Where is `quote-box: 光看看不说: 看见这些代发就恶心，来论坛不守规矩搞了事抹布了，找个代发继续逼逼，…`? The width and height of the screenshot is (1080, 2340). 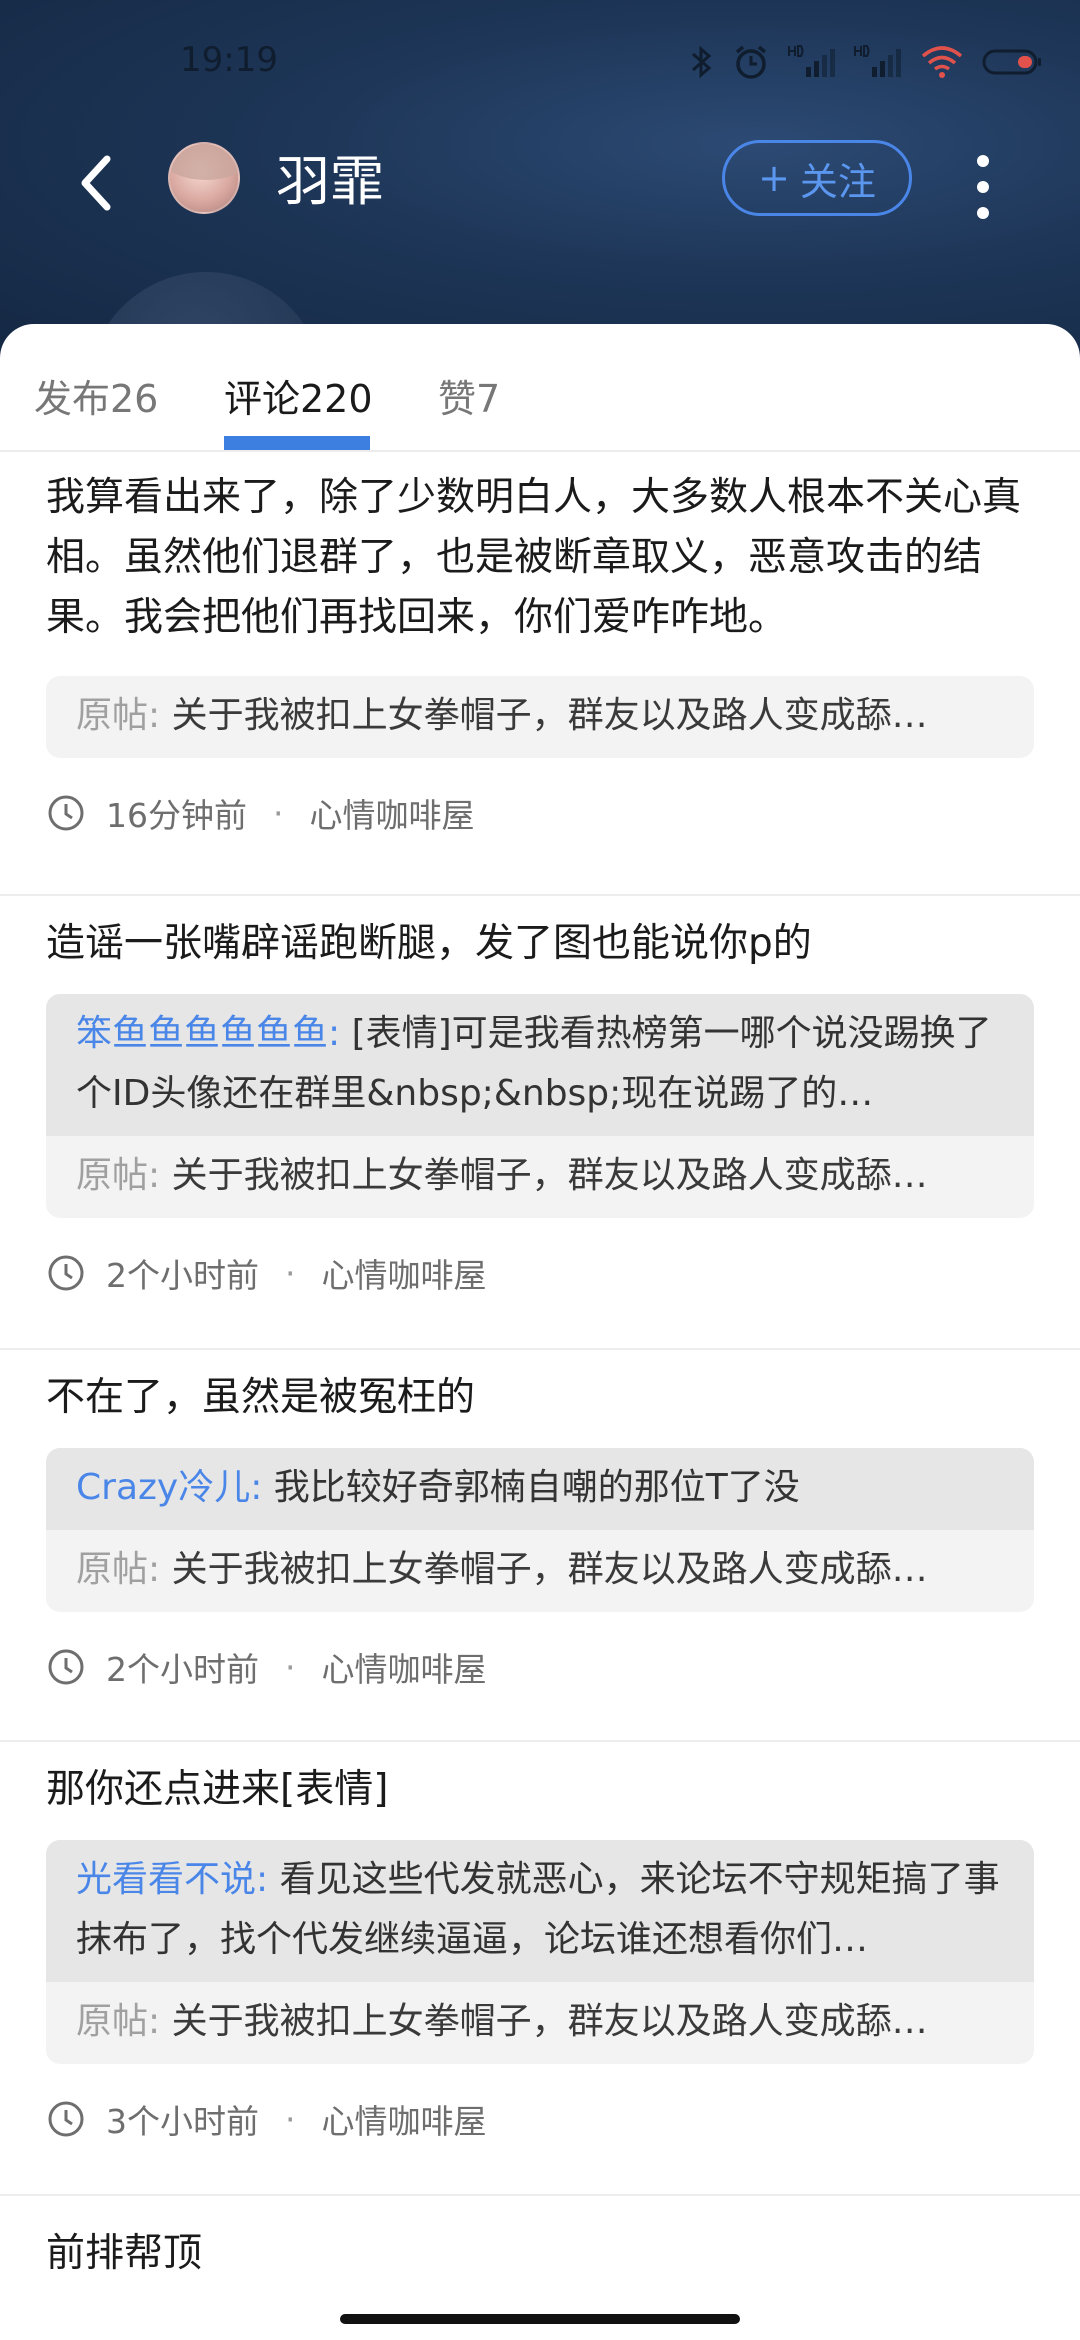 quote-box: 光看看不说: 看见这些代发就恶心，来论坛不守规矩搞了事抹布了，找个代发继续逼逼，… is located at coordinates (540, 1952).